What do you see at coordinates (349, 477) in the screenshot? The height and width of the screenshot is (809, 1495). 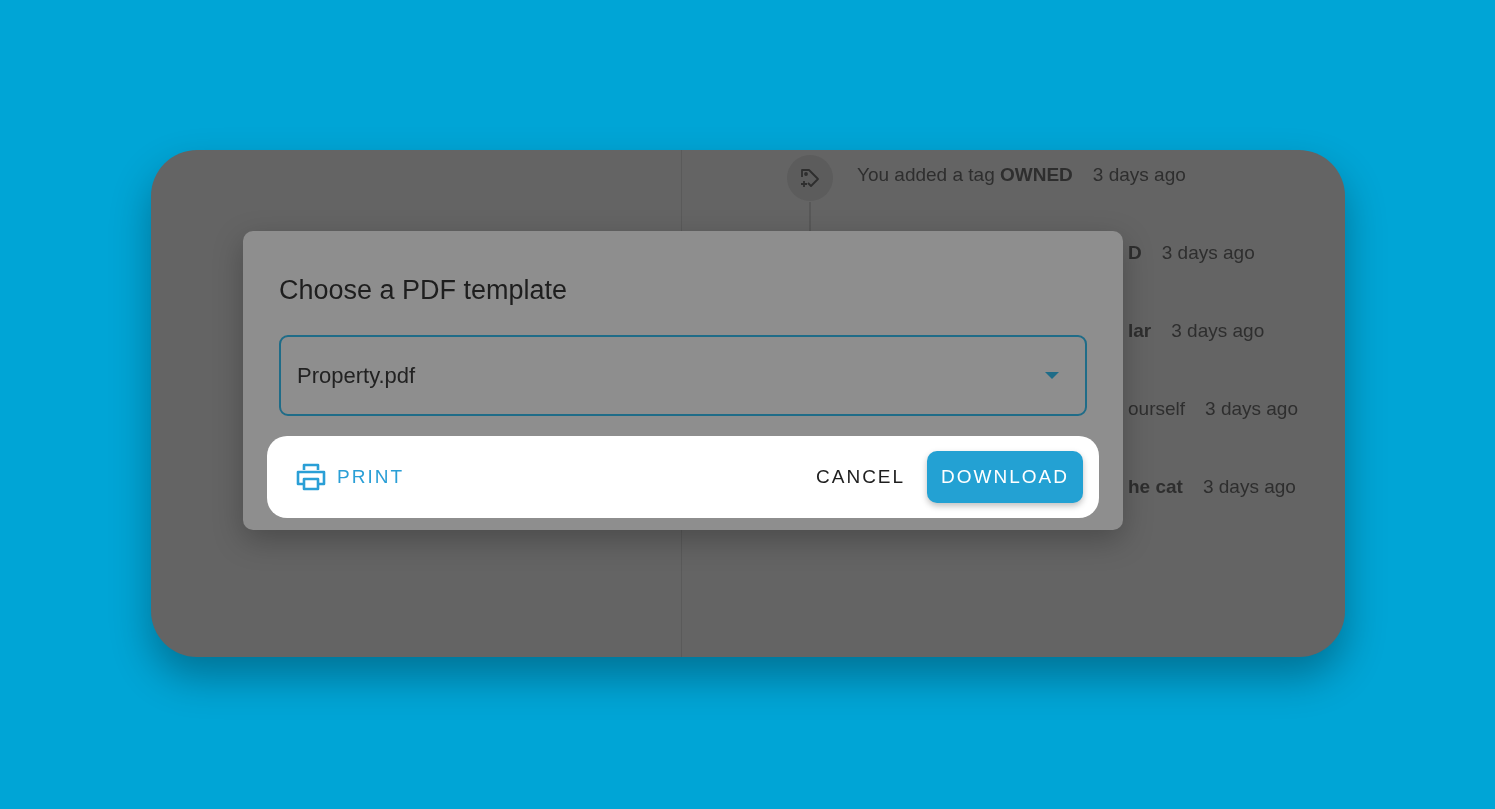 I see `print-button: PRINT` at bounding box center [349, 477].